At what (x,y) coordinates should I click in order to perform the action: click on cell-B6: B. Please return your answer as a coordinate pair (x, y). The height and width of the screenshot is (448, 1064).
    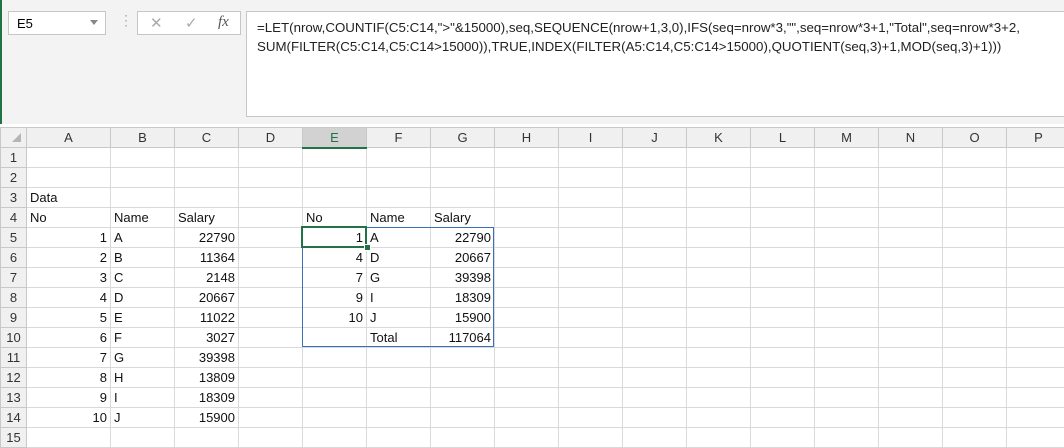
    Looking at the image, I should click on (143, 258).